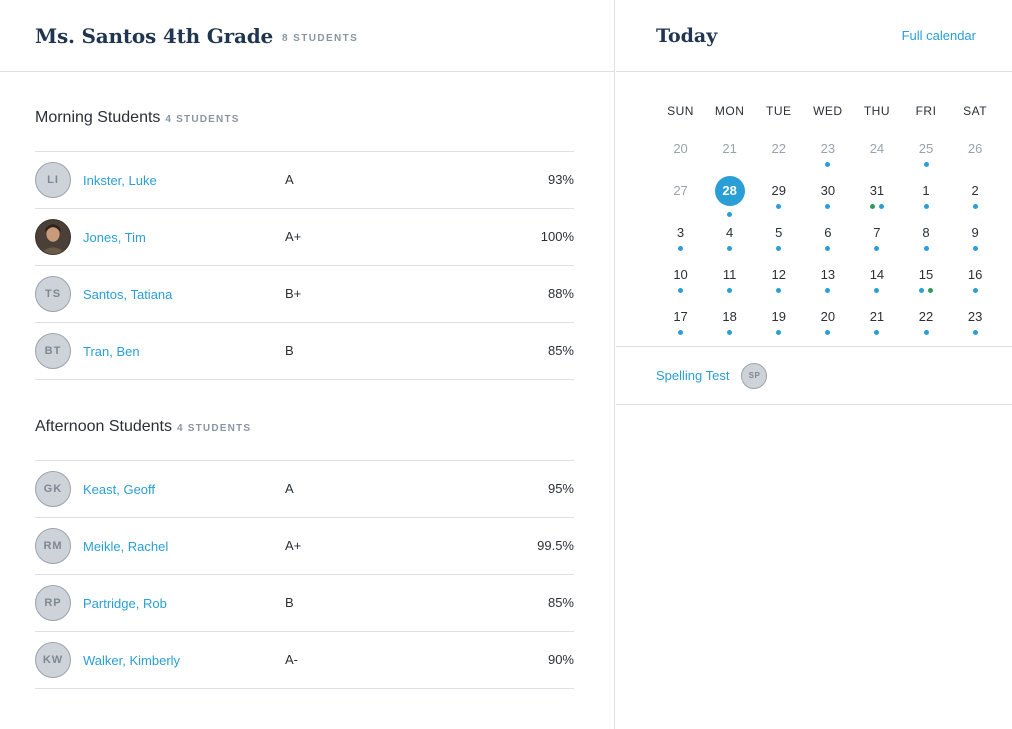 The height and width of the screenshot is (729, 1012). What do you see at coordinates (304, 546) in the screenshot?
I see `student-row: RM Meikle, Rachel A+ 99.5%` at bounding box center [304, 546].